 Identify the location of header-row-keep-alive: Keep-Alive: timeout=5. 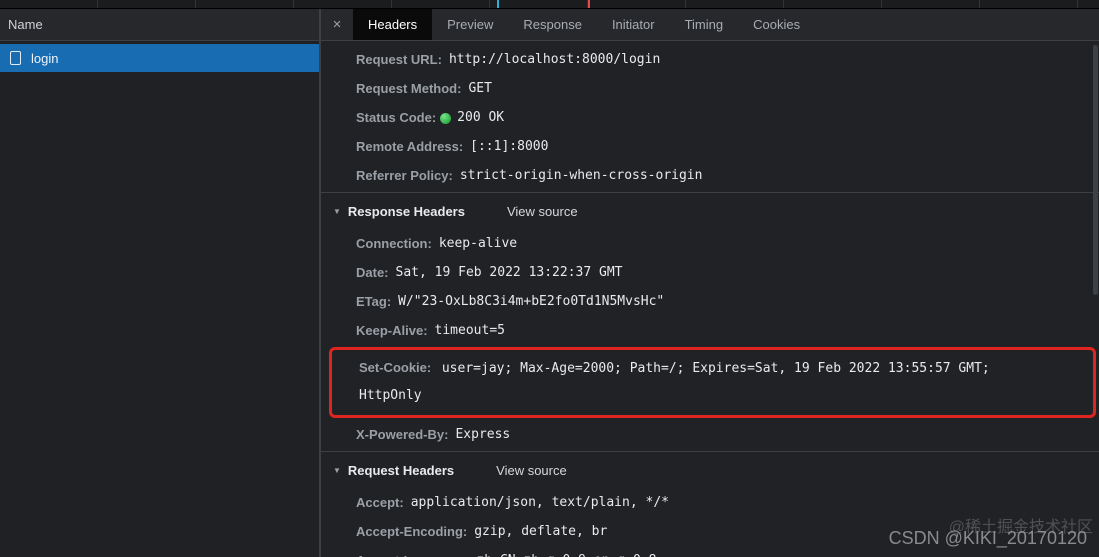
(710, 330).